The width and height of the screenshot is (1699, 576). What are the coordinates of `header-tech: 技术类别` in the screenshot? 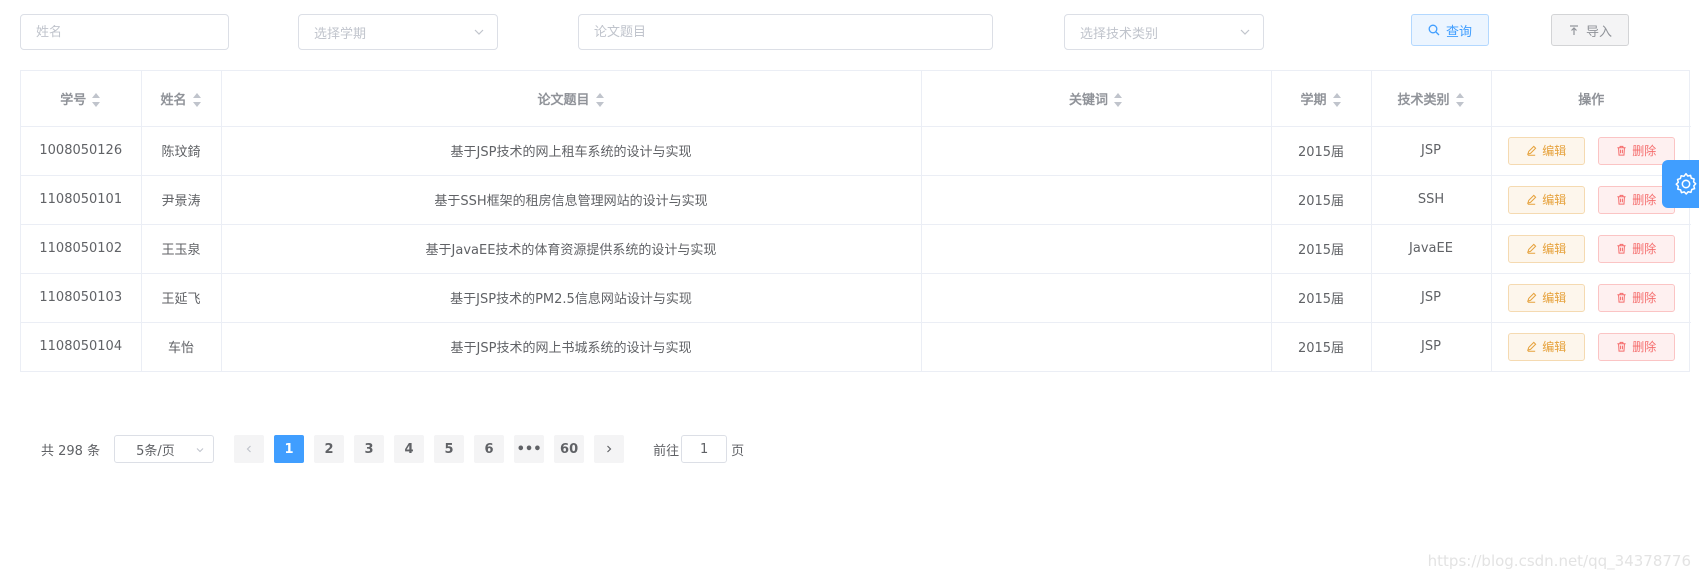 It's located at (1431, 99).